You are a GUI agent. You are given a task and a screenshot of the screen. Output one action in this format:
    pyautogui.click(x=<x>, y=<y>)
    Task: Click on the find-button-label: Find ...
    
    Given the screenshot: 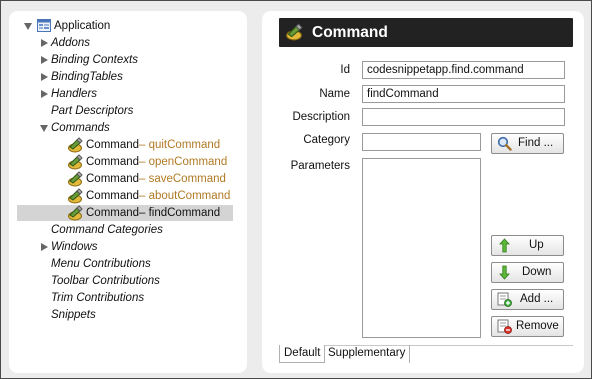 What is the action you would take?
    pyautogui.click(x=536, y=143)
    